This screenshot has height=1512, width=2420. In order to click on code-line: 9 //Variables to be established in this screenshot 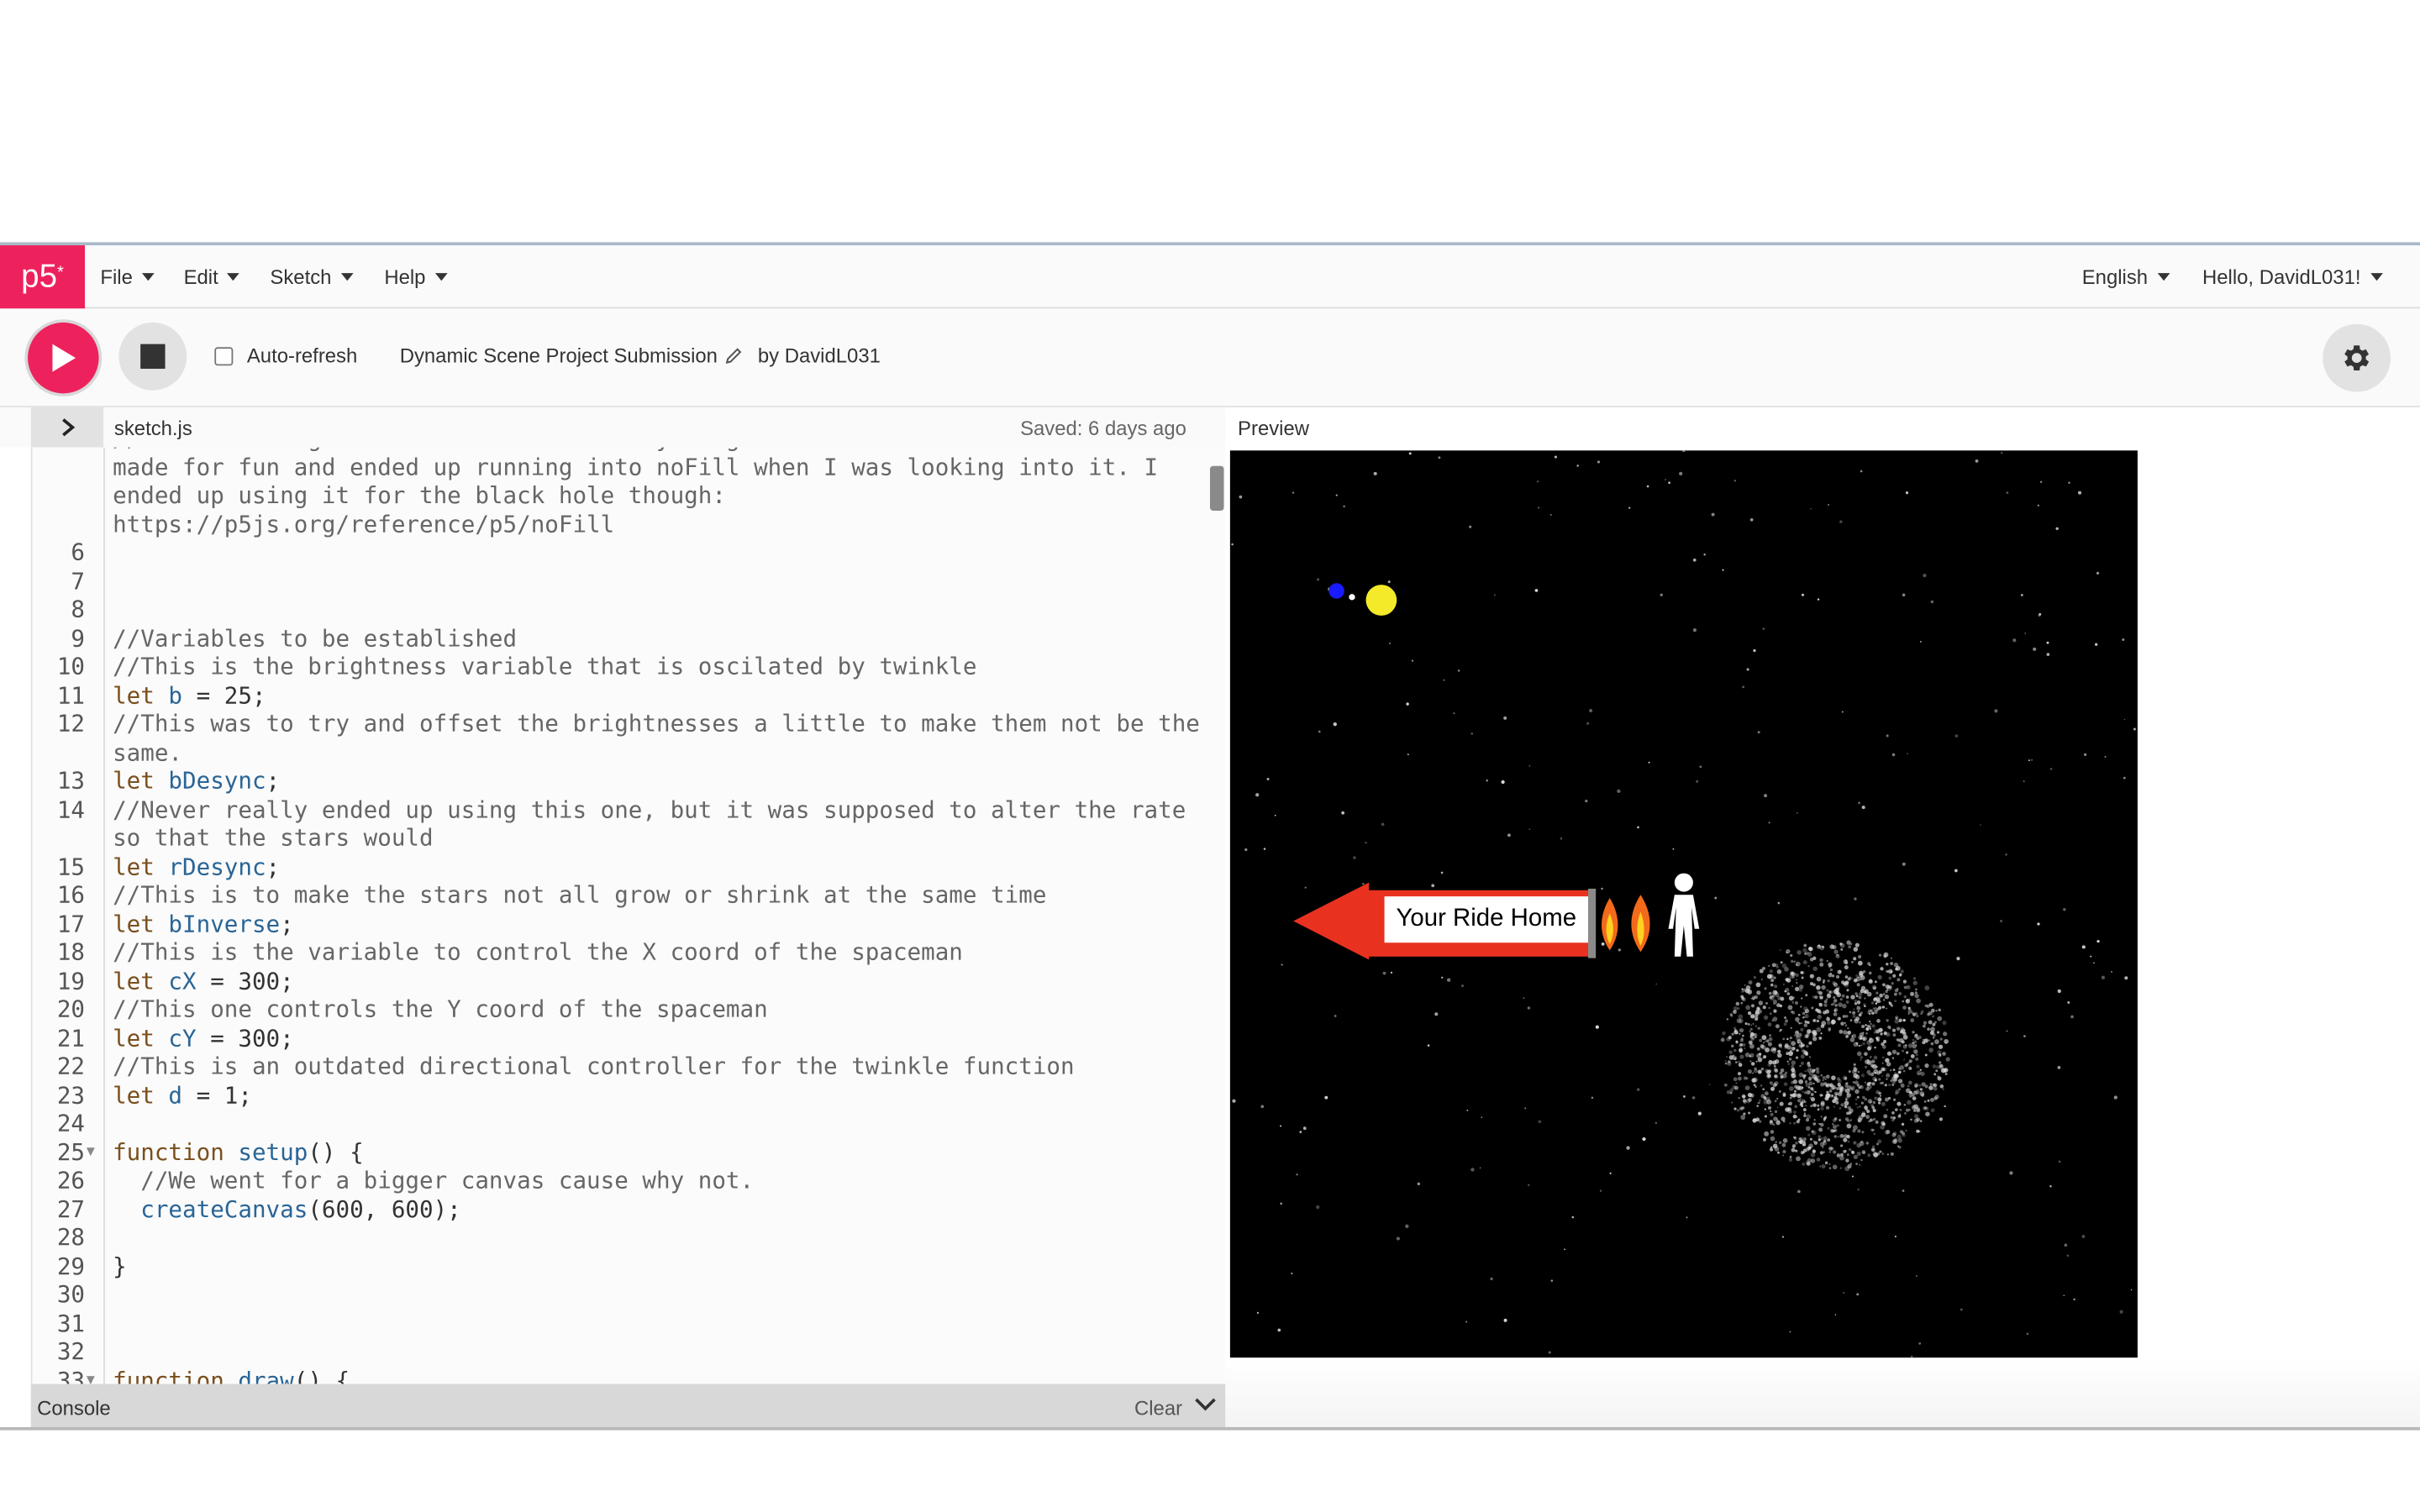, I will do `click(629, 638)`.